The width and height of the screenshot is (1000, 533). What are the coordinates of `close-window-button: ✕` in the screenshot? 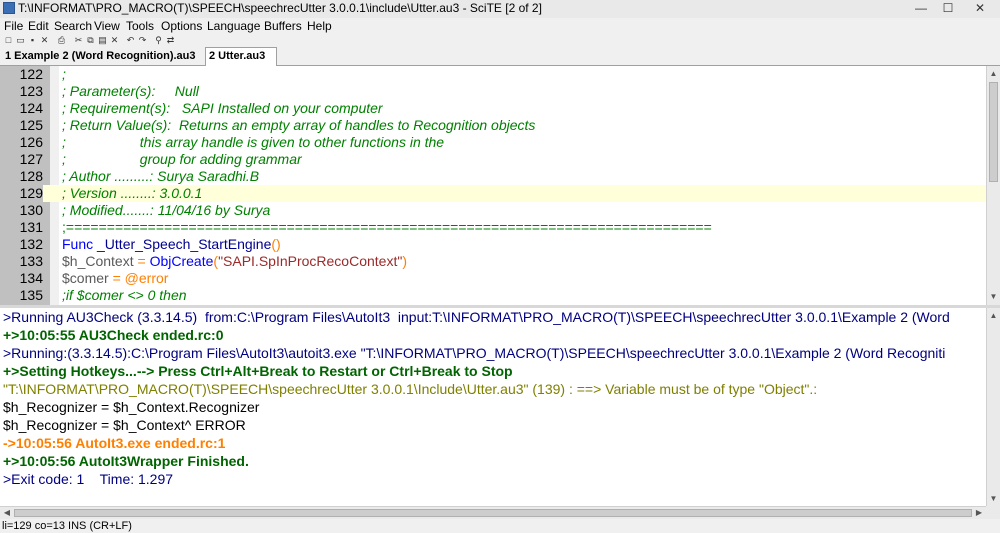 It's located at (980, 8).